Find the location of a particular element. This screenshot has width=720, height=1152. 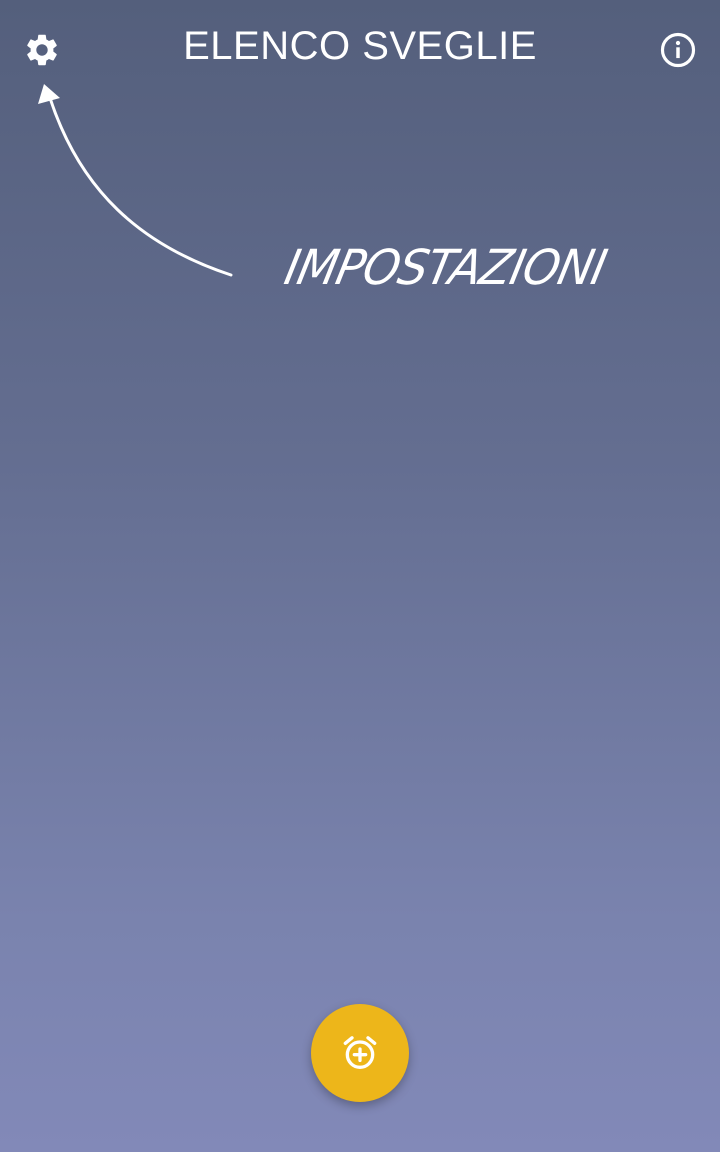

info-button is located at coordinates (678, 50).